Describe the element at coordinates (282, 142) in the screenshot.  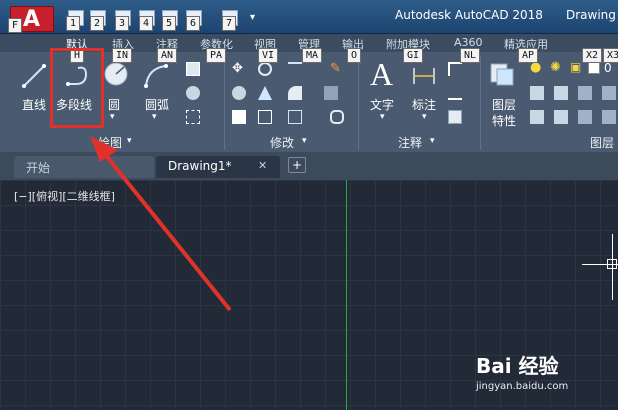
I see `modify-panel-title: 修改` at that location.